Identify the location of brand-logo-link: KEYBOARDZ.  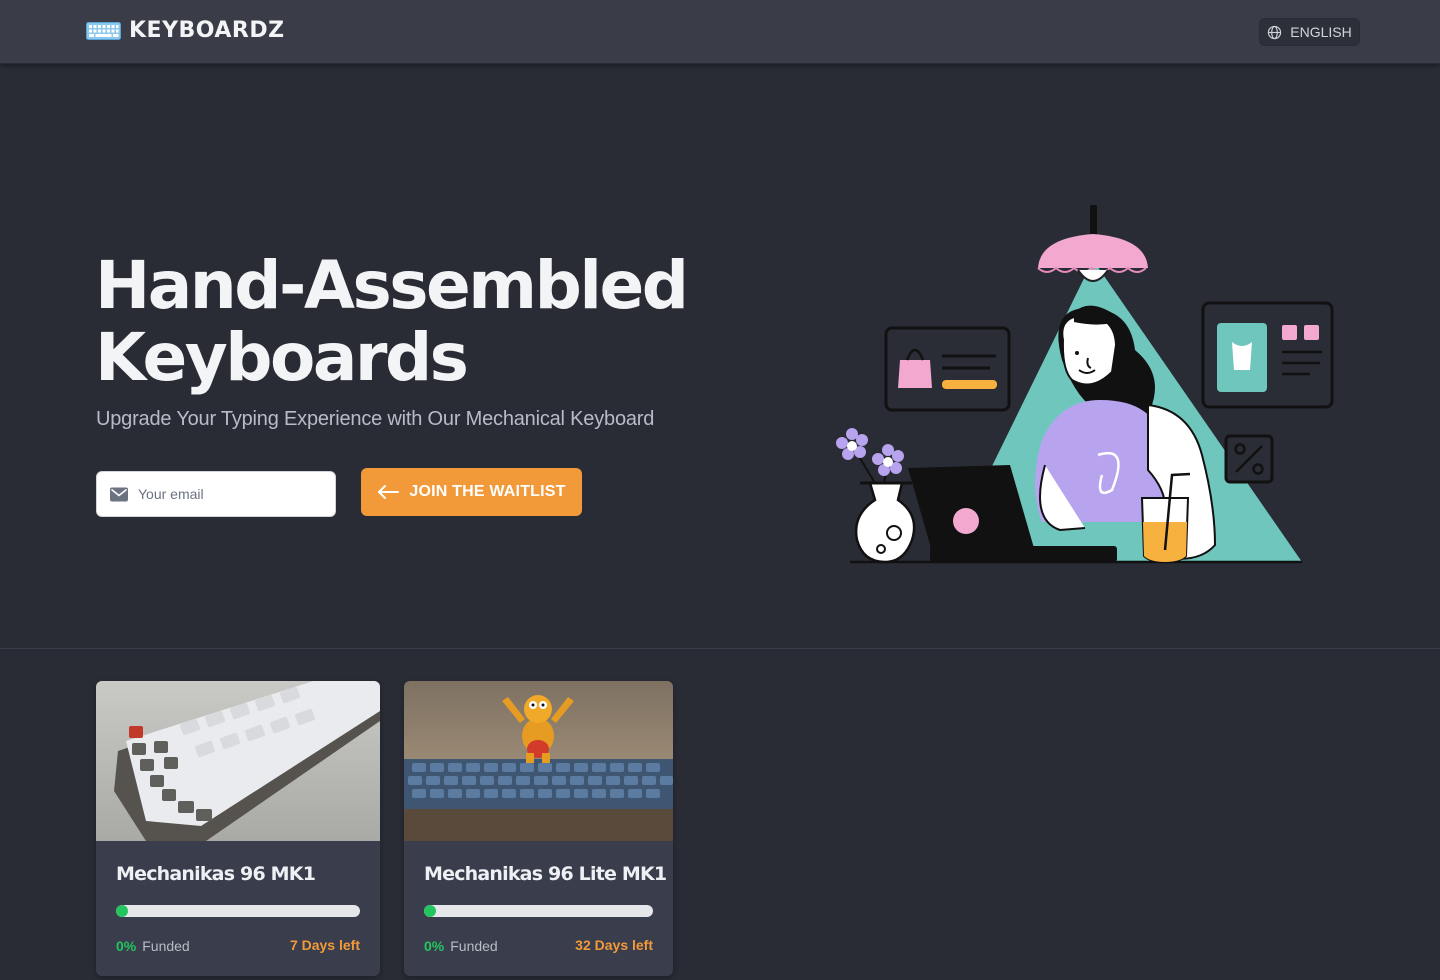
(185, 30).